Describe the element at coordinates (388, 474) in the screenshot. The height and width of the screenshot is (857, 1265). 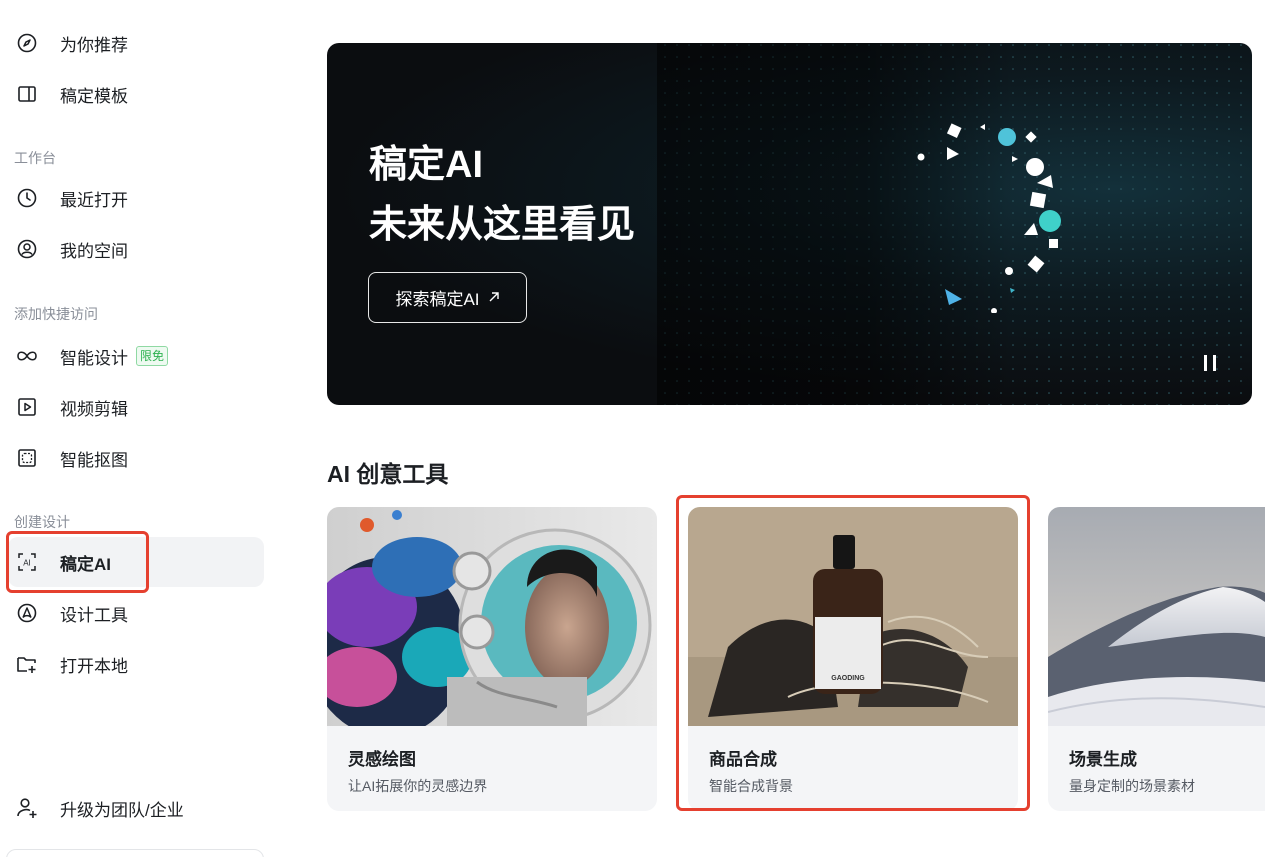
I see `section-title-ai-tools: AI 创意工具` at that location.